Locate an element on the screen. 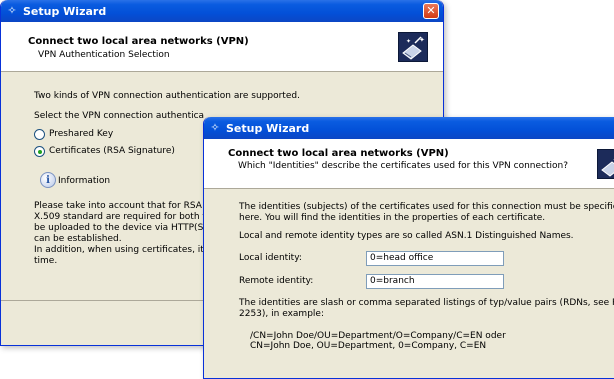  front-title-bar: ✧ Setup Wizard is located at coordinates (409, 128).